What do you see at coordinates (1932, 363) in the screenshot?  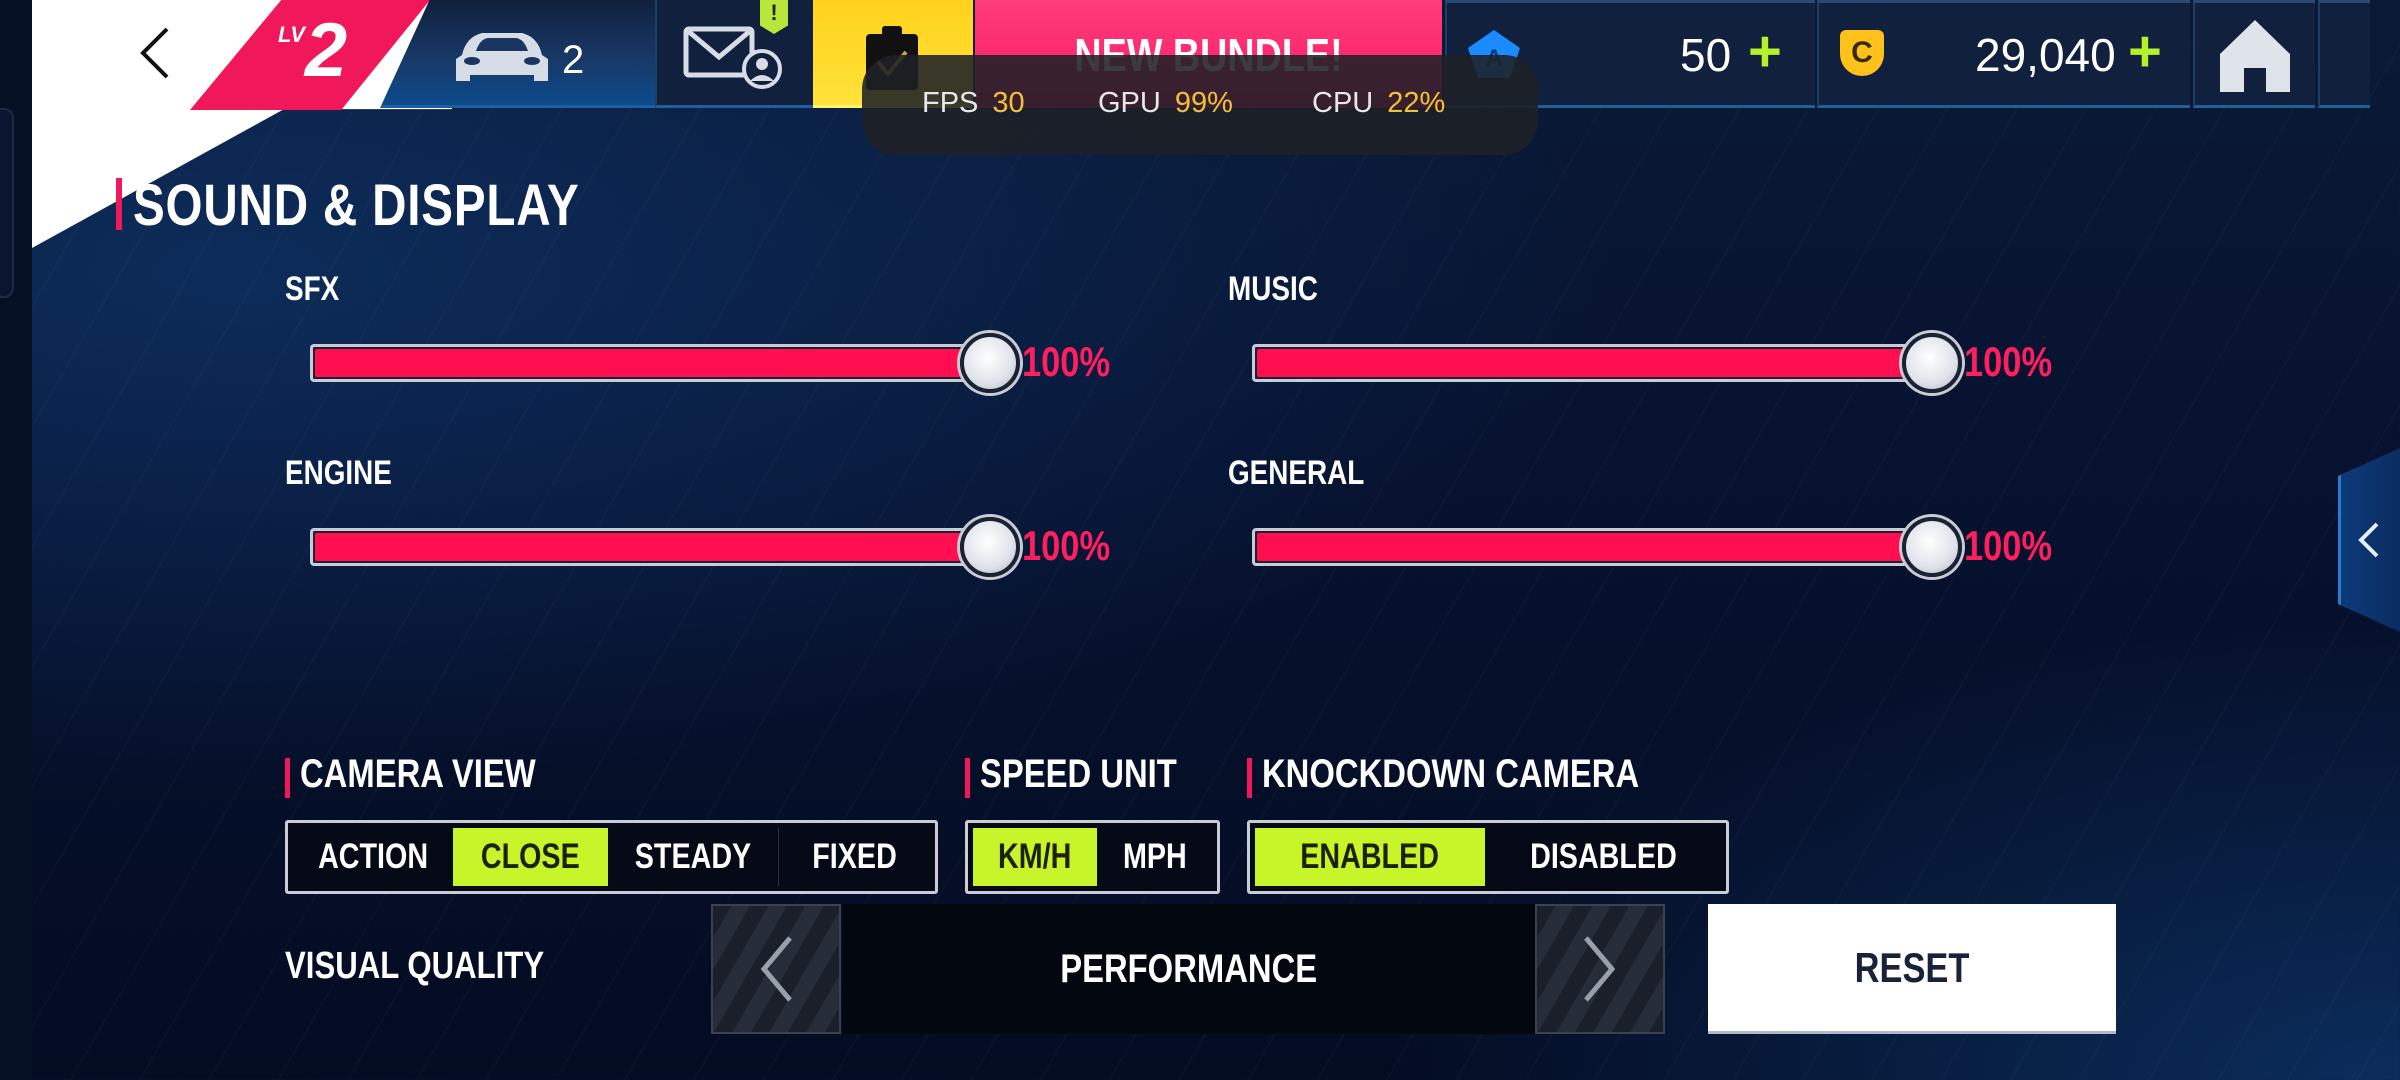 I see `music-slider-thumb` at bounding box center [1932, 363].